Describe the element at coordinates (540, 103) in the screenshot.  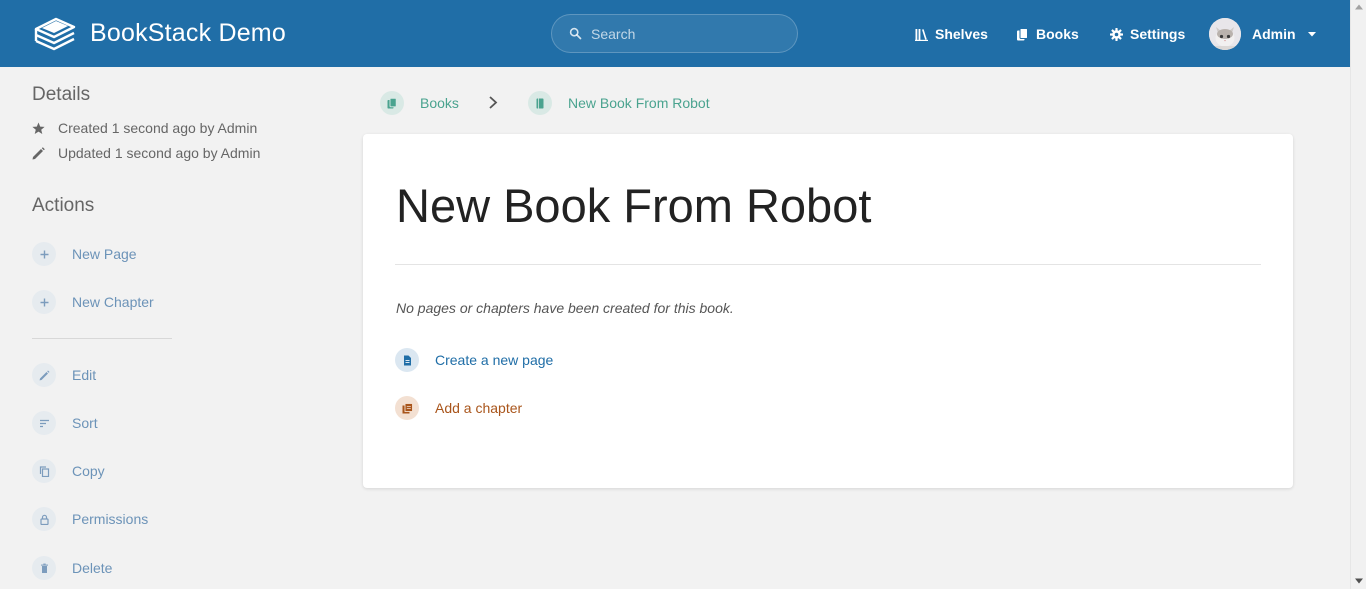
I see `book-icon` at that location.